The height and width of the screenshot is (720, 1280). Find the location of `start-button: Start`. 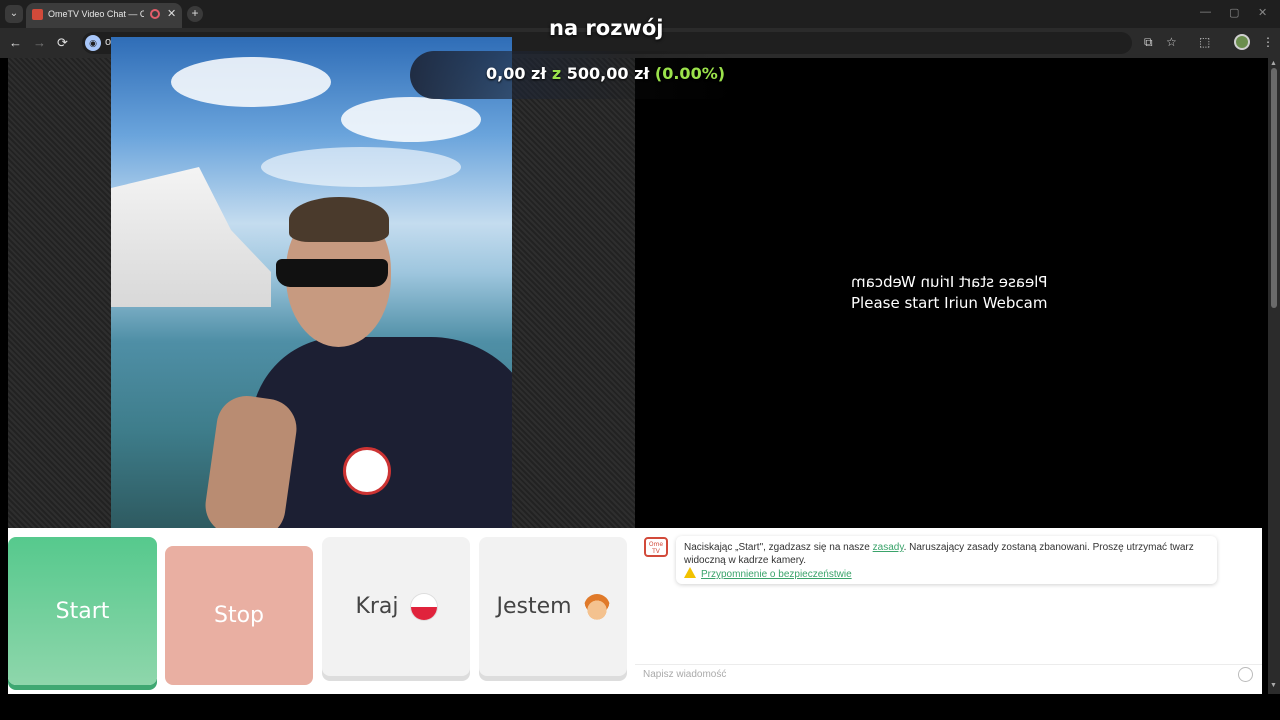

start-button: Start is located at coordinates (82, 611).